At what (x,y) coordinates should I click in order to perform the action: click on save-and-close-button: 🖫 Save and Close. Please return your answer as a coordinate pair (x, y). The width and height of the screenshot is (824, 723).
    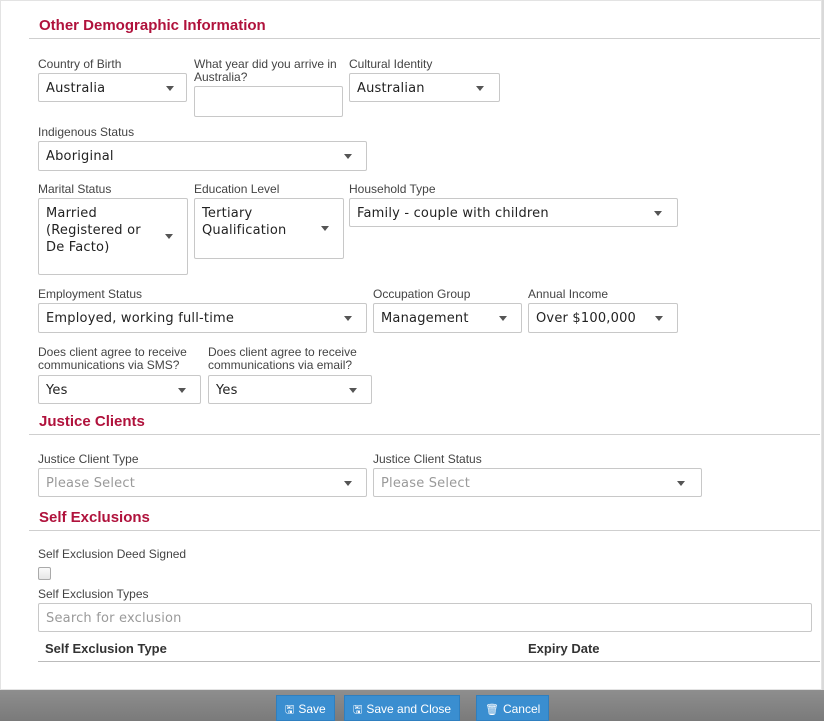
    Looking at the image, I should click on (402, 708).